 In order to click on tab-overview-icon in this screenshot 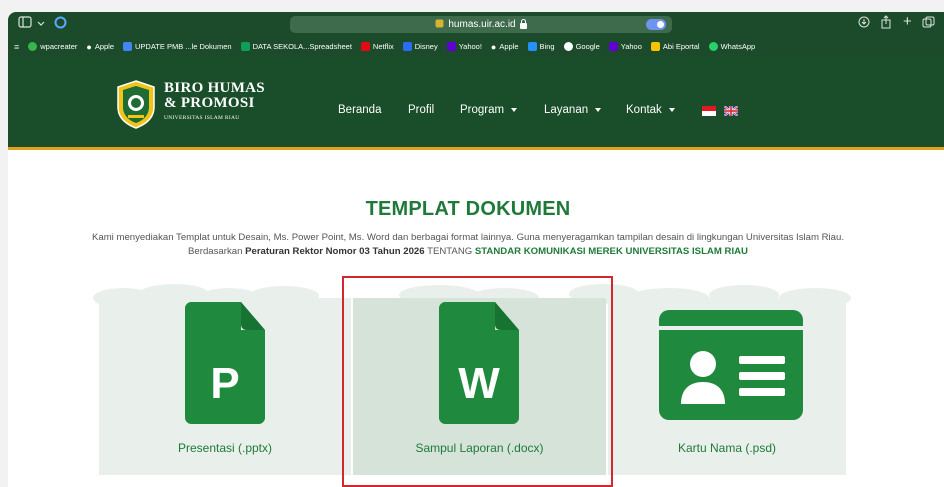, I will do `click(928, 24)`.